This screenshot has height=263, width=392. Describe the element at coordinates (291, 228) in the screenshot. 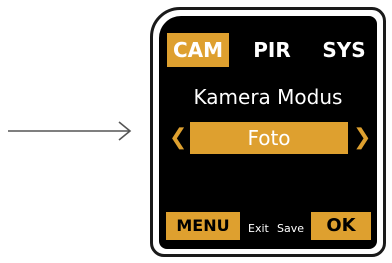

I see `save-hint: Save` at that location.